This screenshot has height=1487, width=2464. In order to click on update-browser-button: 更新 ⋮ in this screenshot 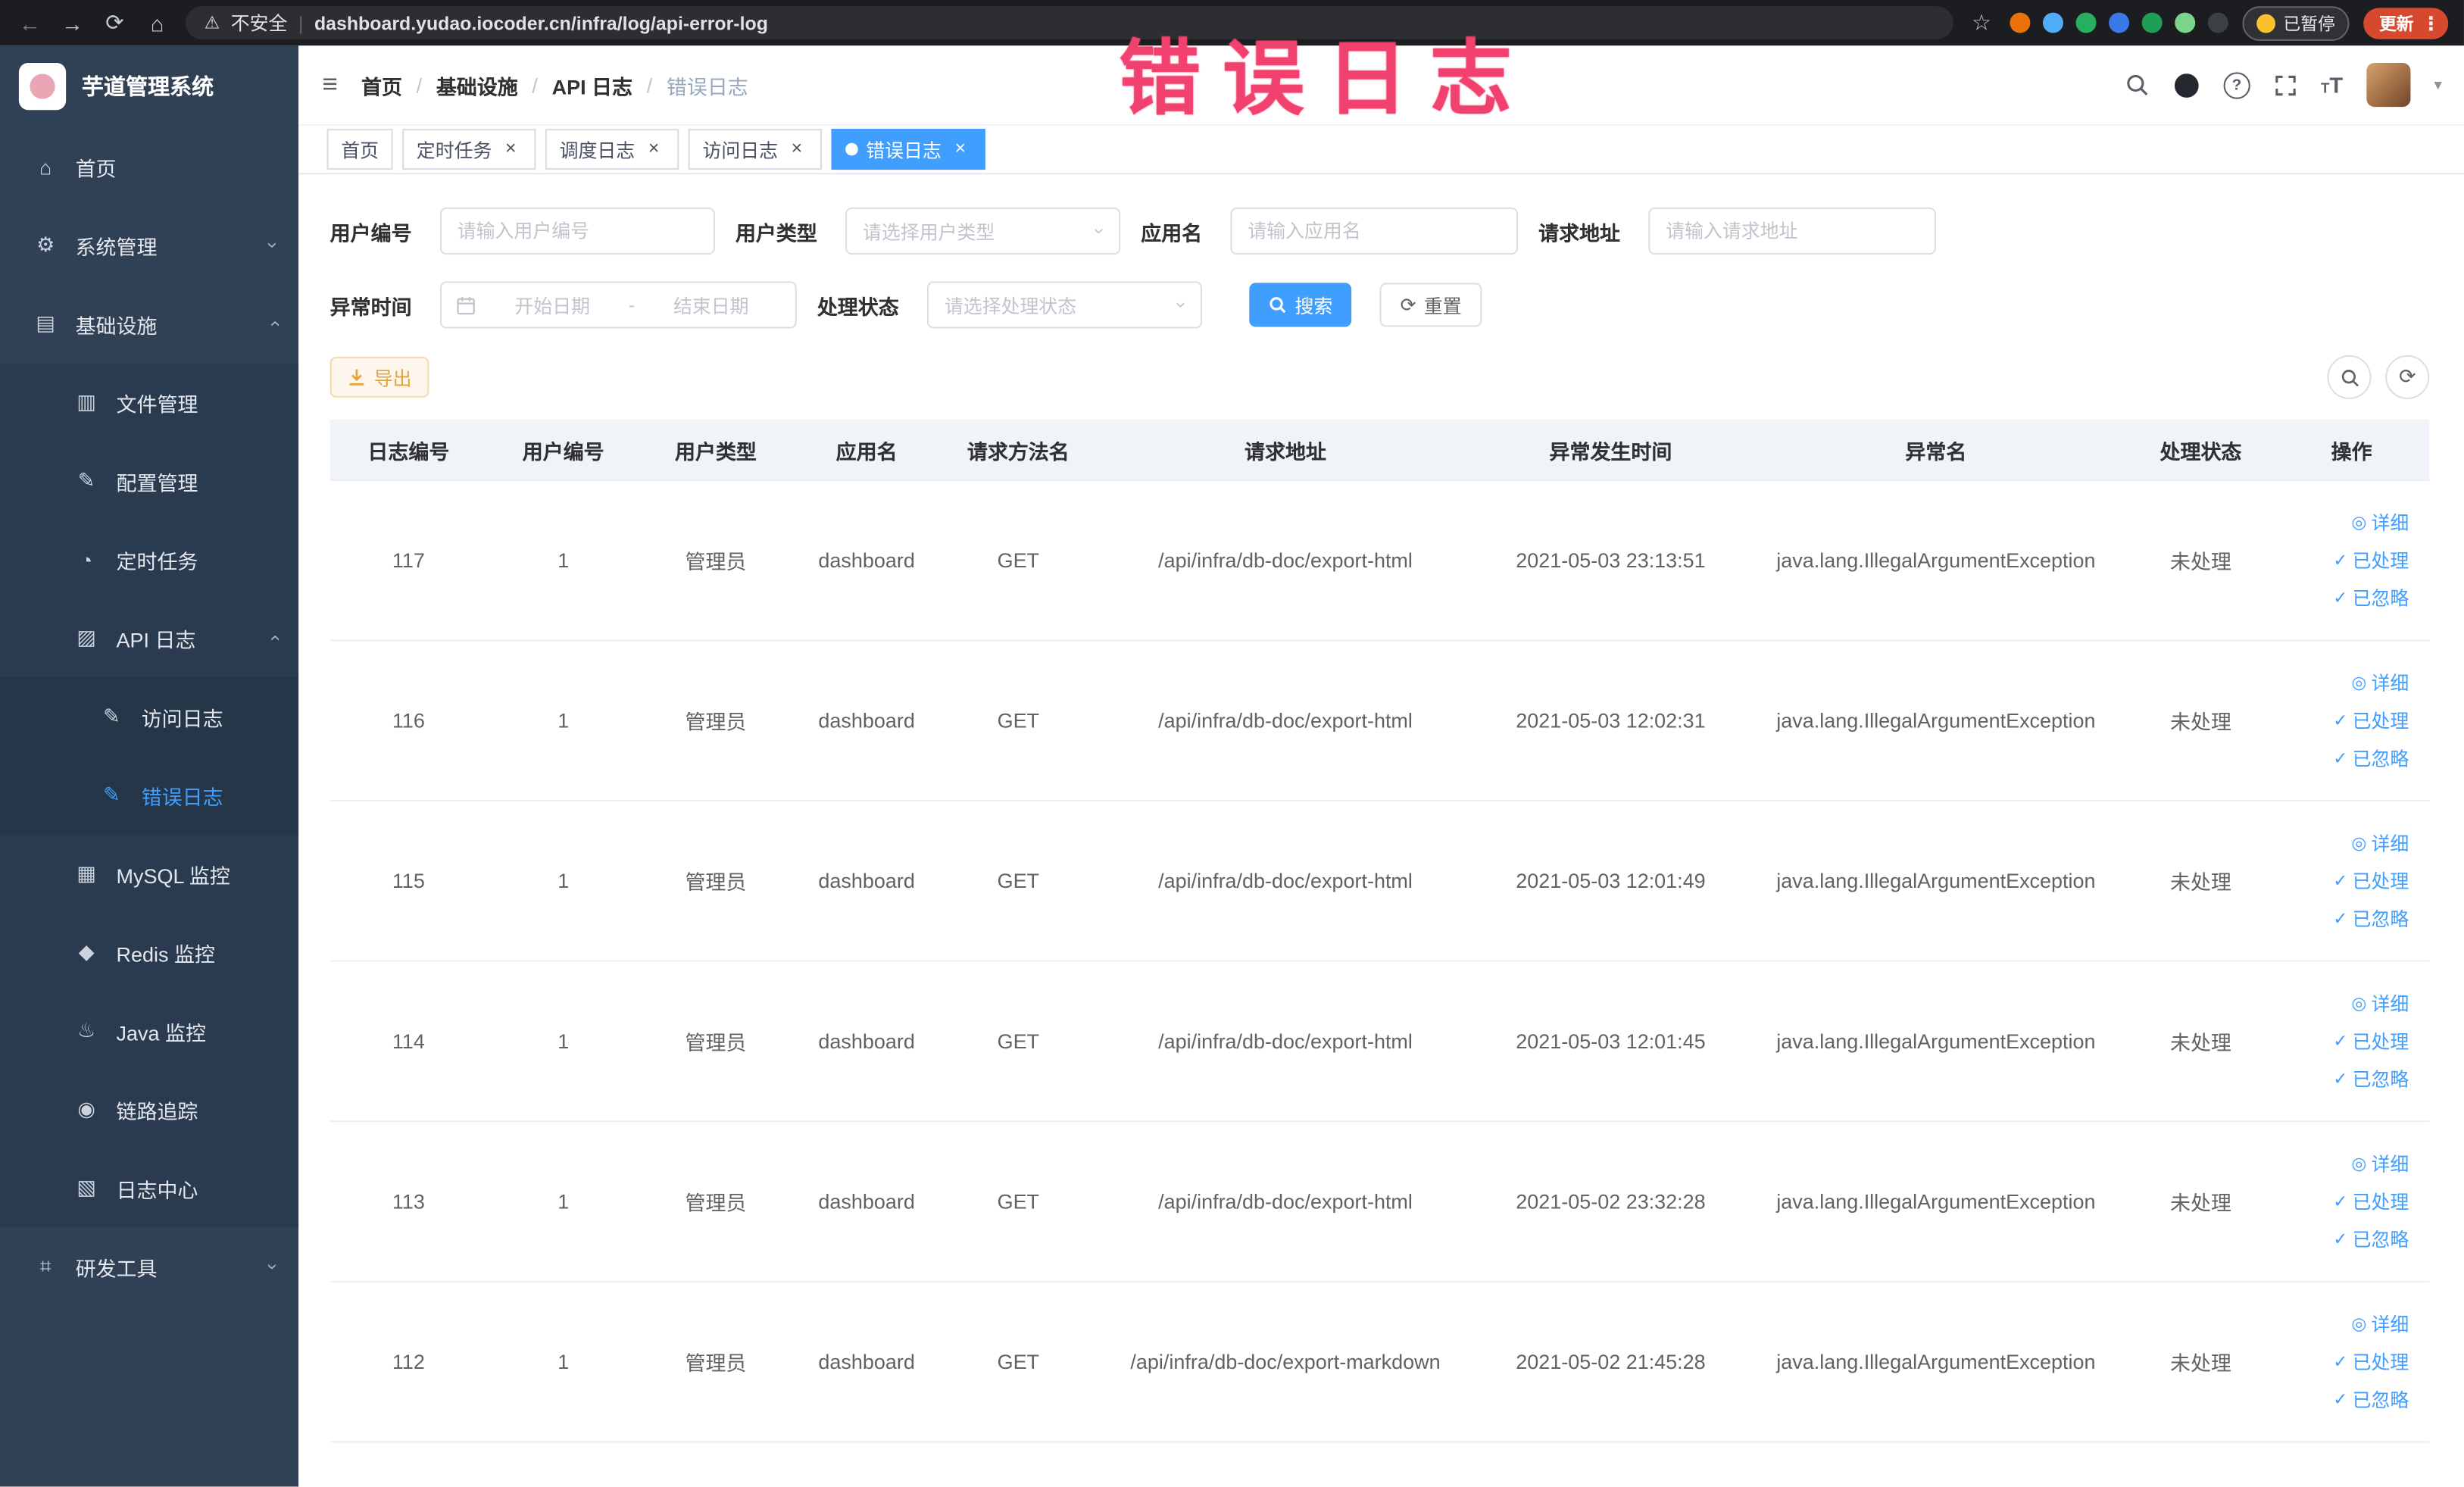, I will do `click(2406, 23)`.